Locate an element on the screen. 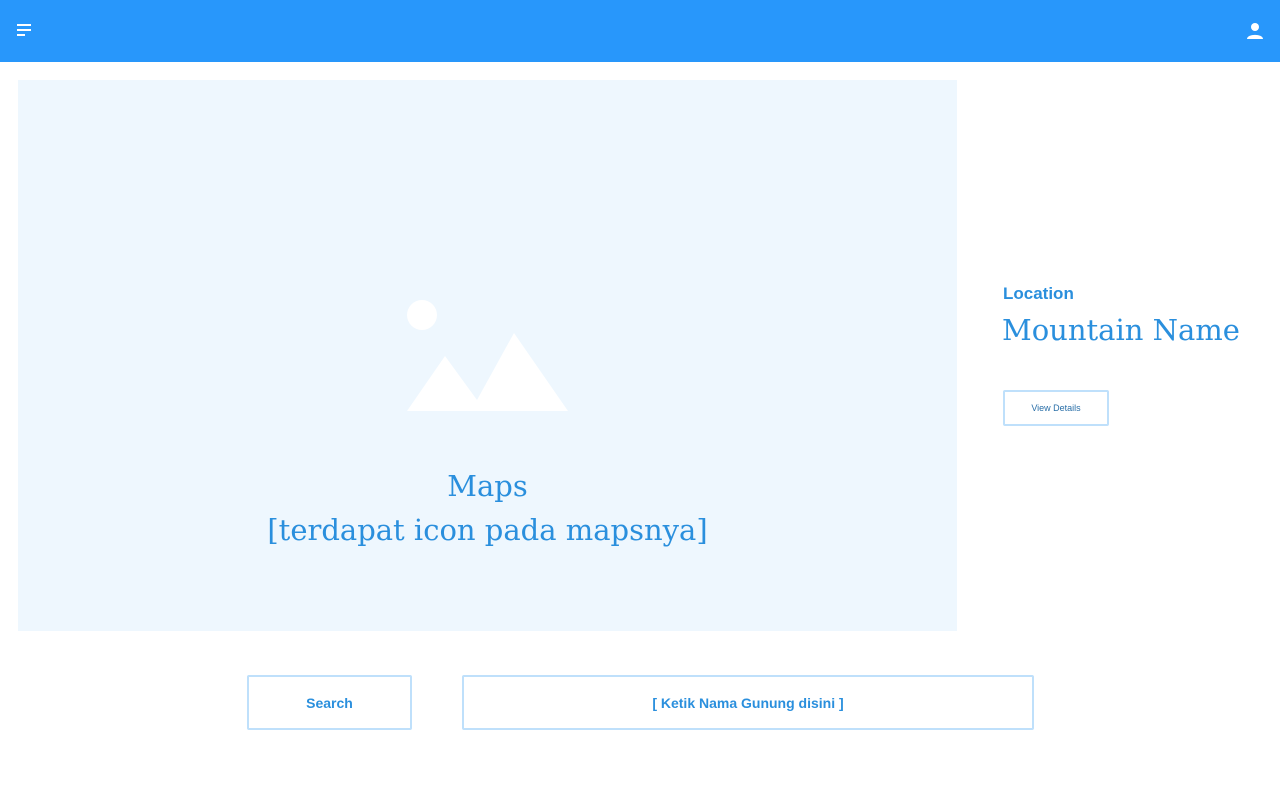 This screenshot has width=1280, height=800. user-icon is located at coordinates (1255, 31).